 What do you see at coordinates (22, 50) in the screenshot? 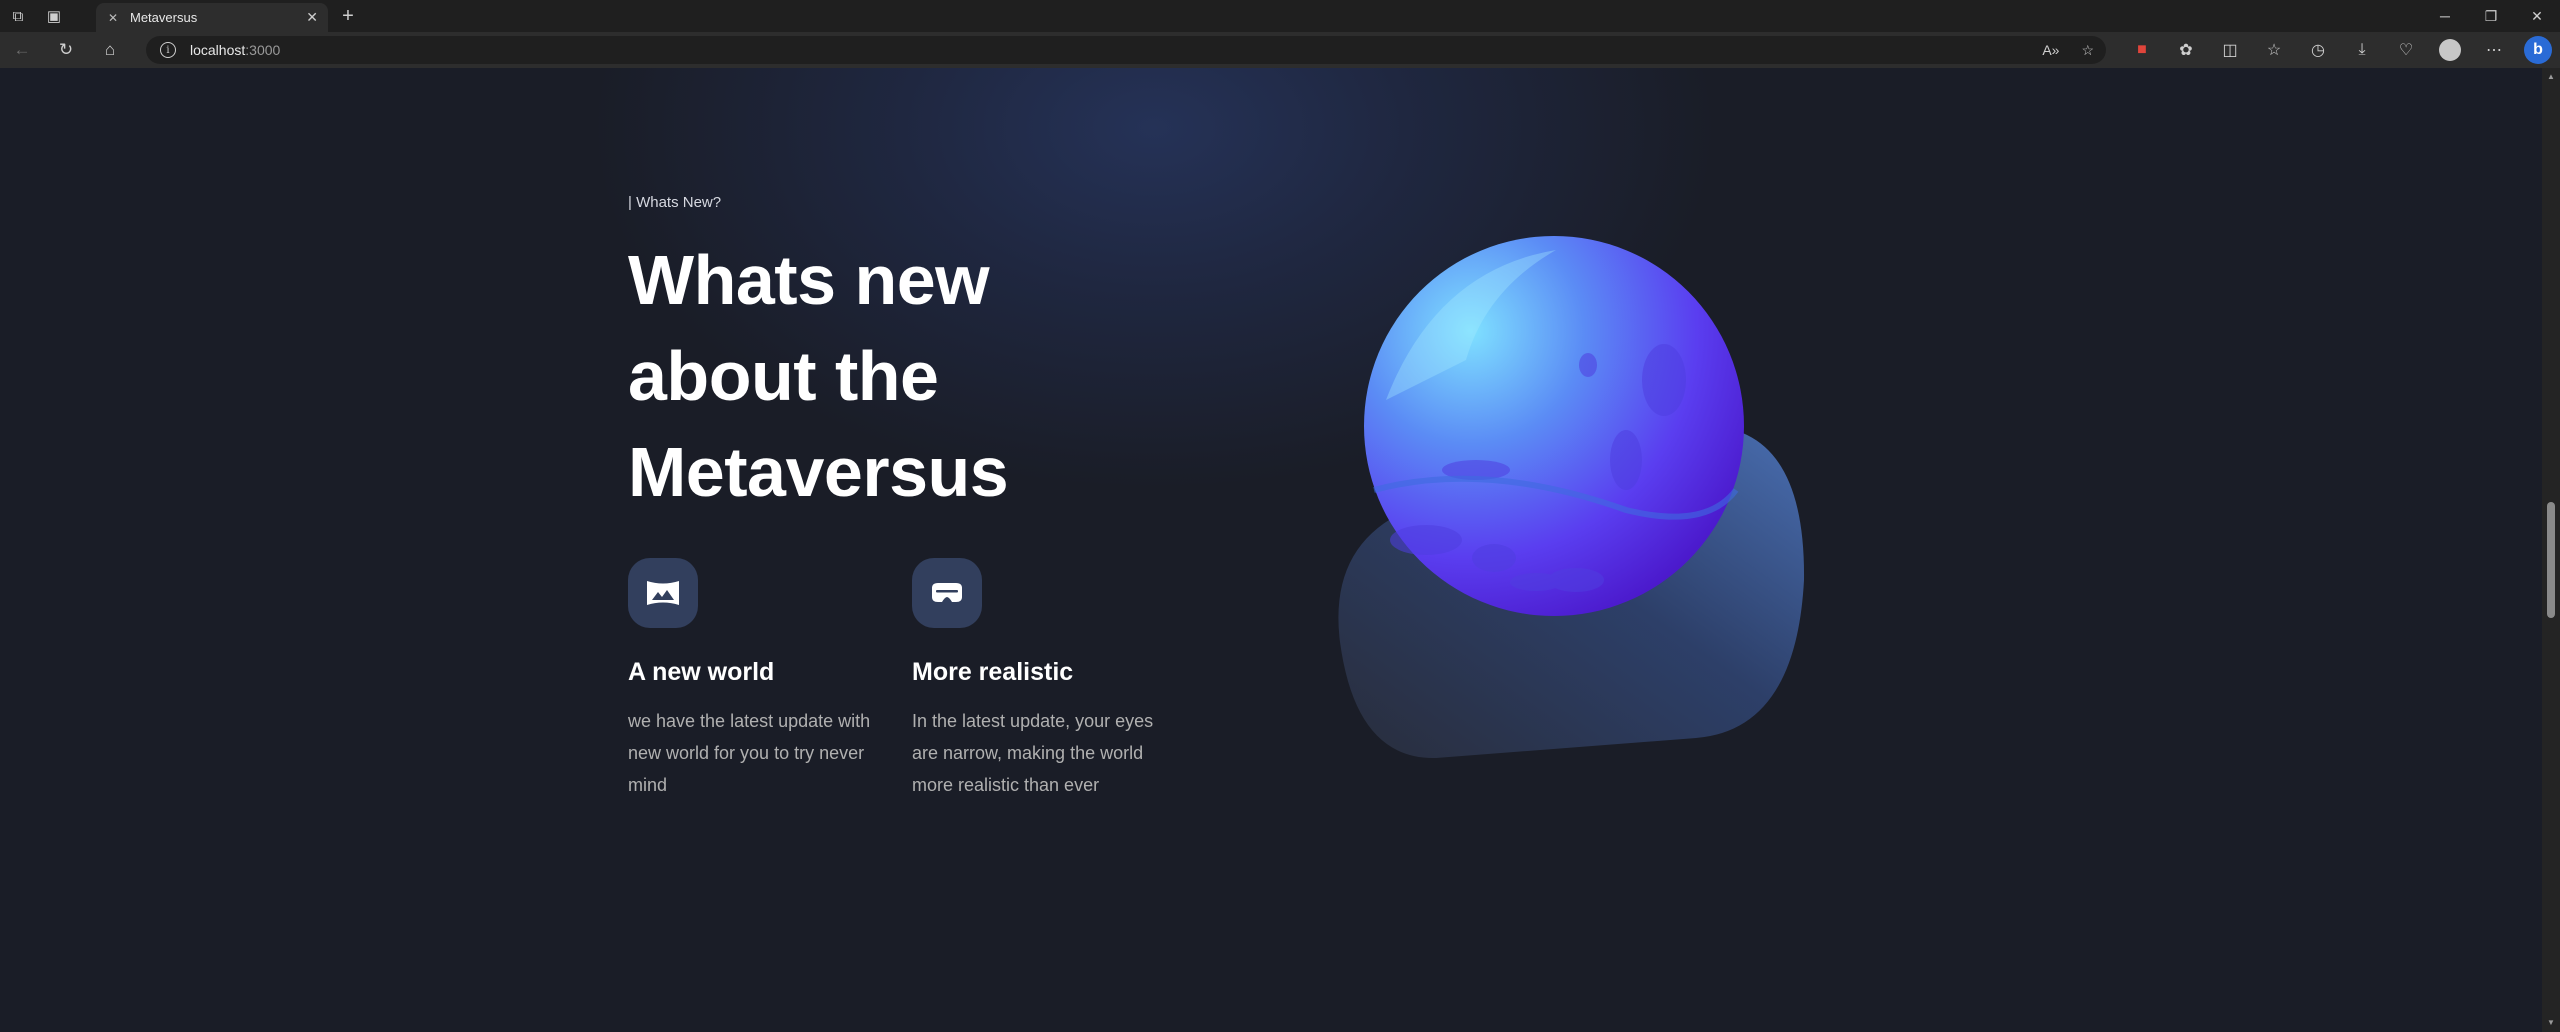
I see `back-icon: ←` at bounding box center [22, 50].